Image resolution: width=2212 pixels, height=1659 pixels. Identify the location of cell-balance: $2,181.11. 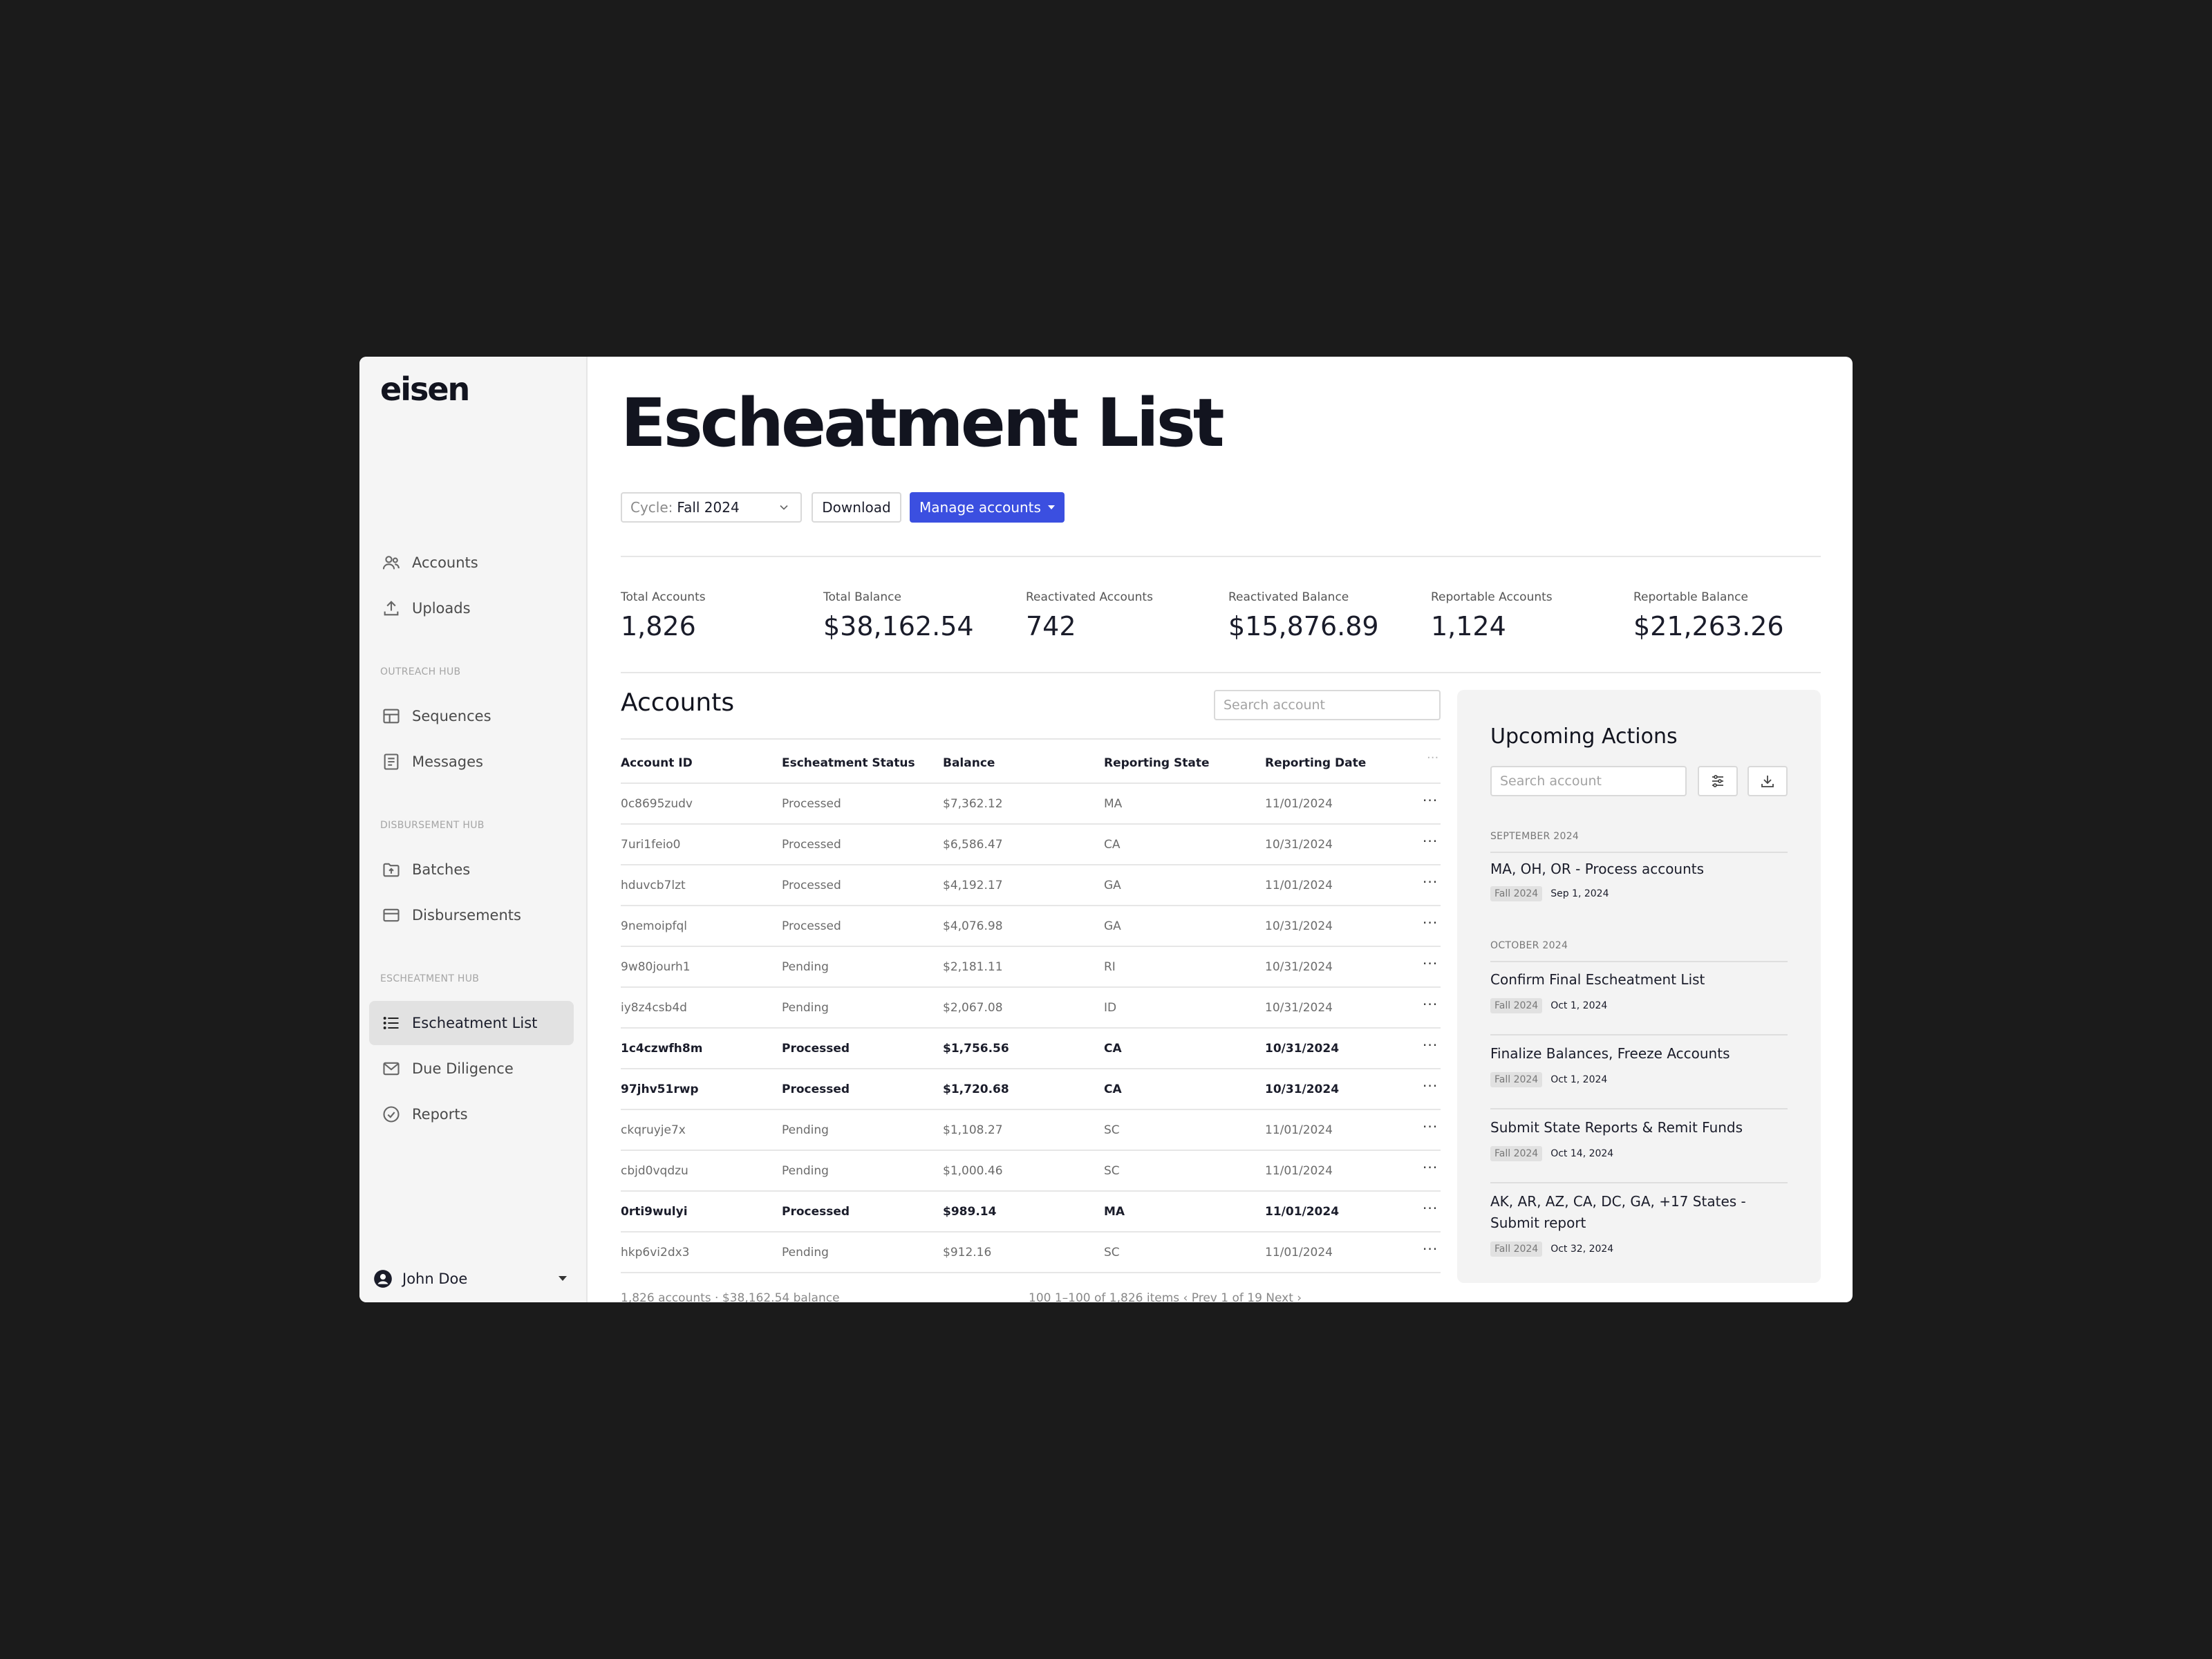
(973, 967).